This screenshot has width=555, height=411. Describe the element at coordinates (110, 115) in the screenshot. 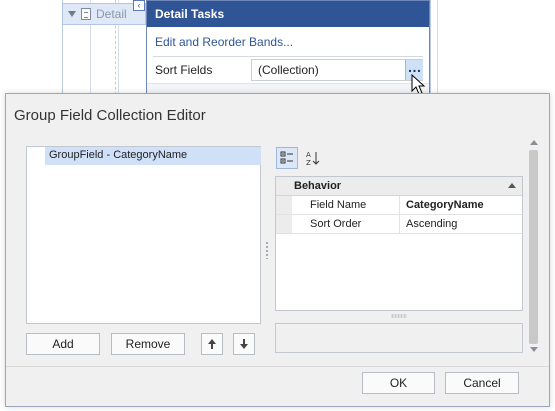

I see `dialog-title: Group Field Collection Editor` at that location.